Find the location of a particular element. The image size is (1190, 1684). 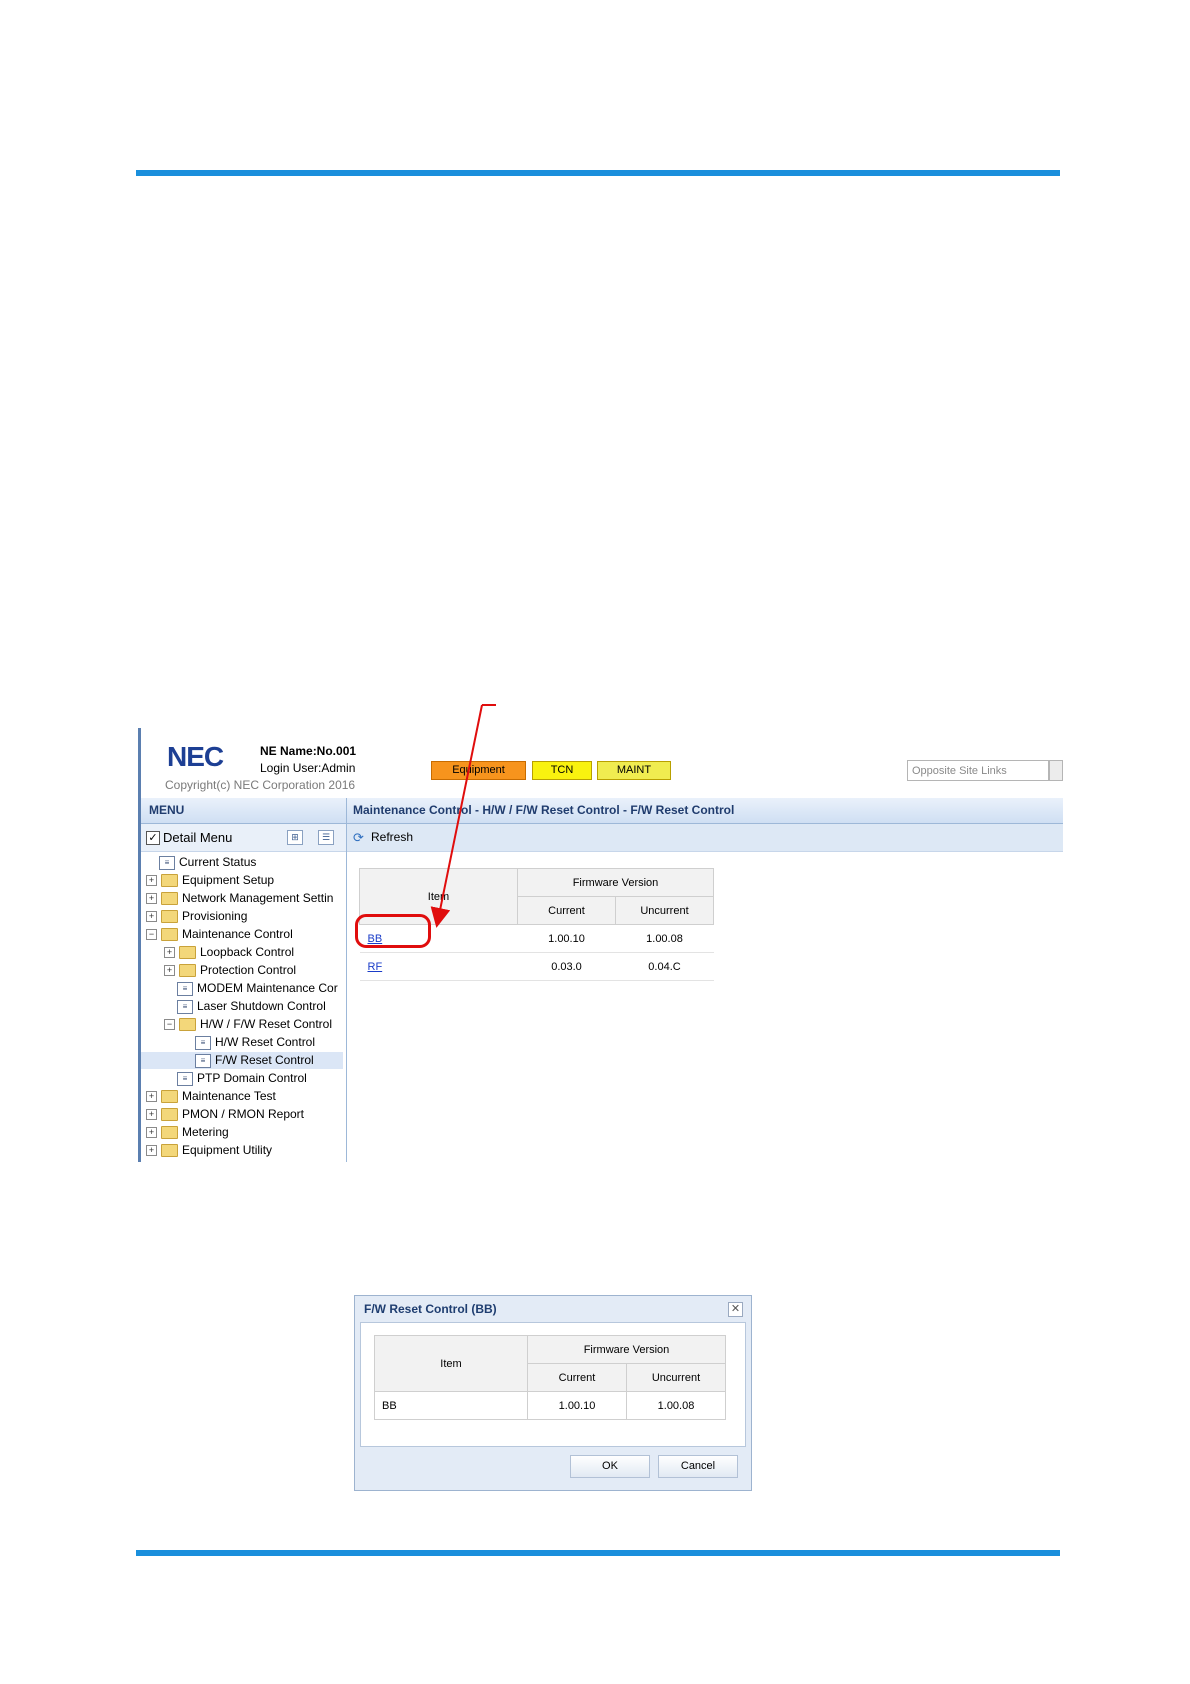

bottom-rule is located at coordinates (598, 1553).